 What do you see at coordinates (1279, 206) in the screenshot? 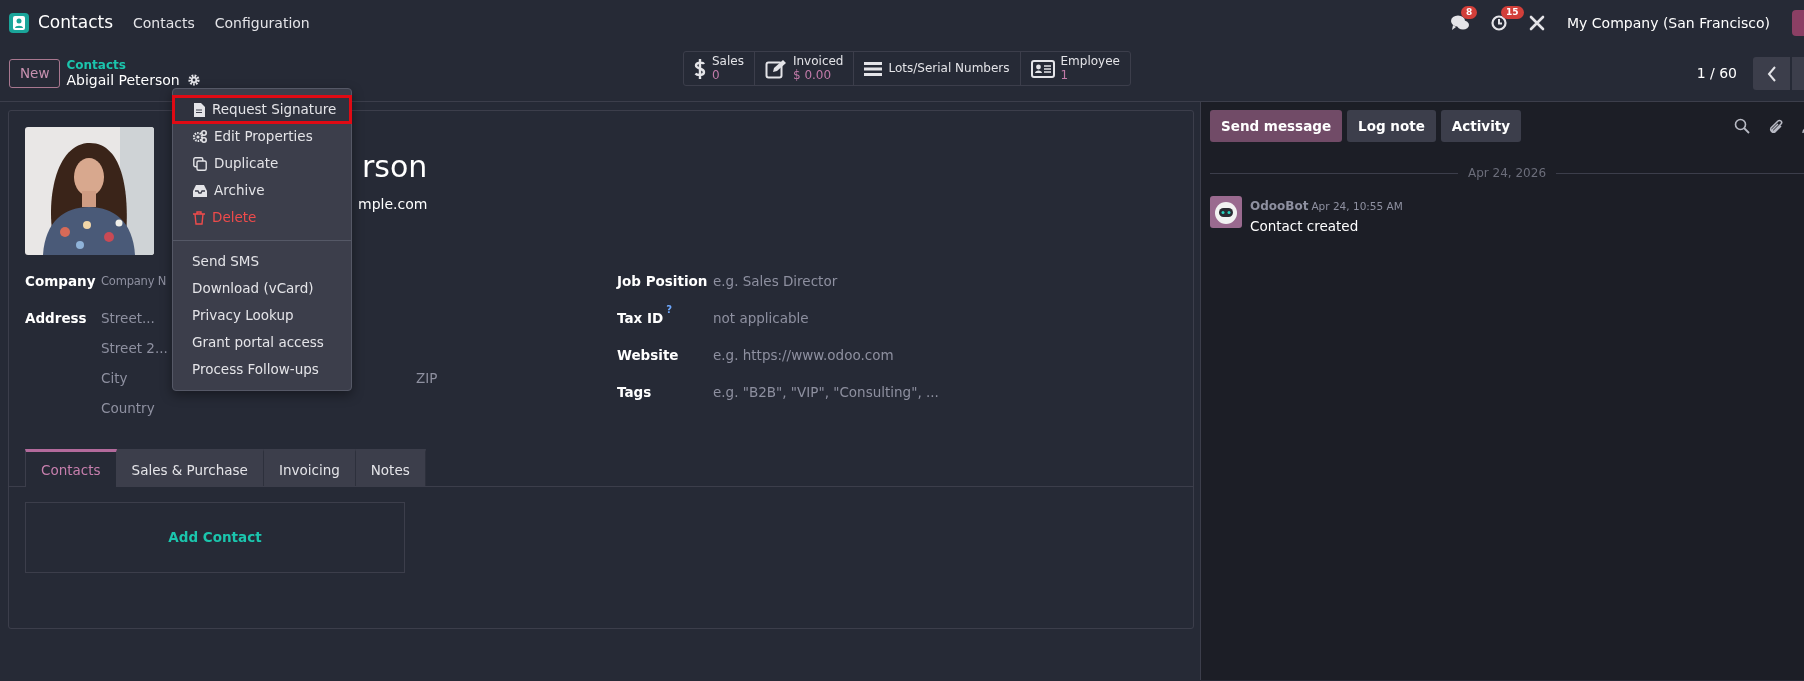
I see `message-author: OdooBot` at bounding box center [1279, 206].